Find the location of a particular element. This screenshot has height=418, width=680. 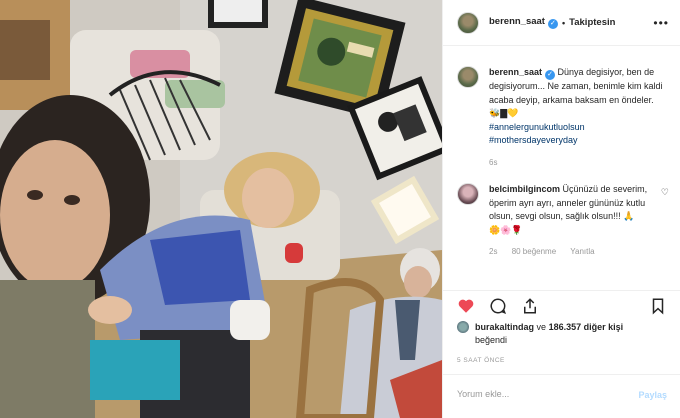

post-timestamp: 5 SAAT ÖNCE is located at coordinates (481, 360).